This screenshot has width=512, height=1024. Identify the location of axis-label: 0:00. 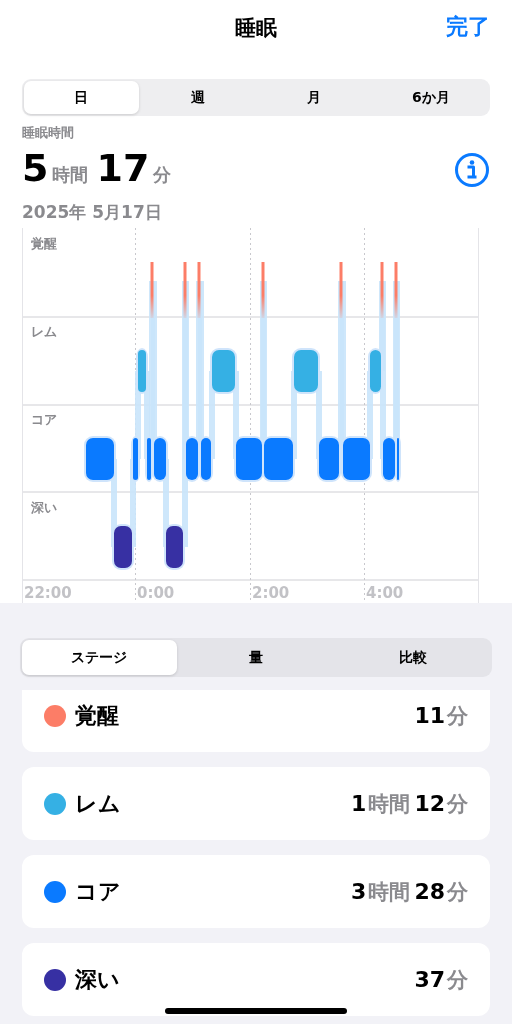
(156, 593).